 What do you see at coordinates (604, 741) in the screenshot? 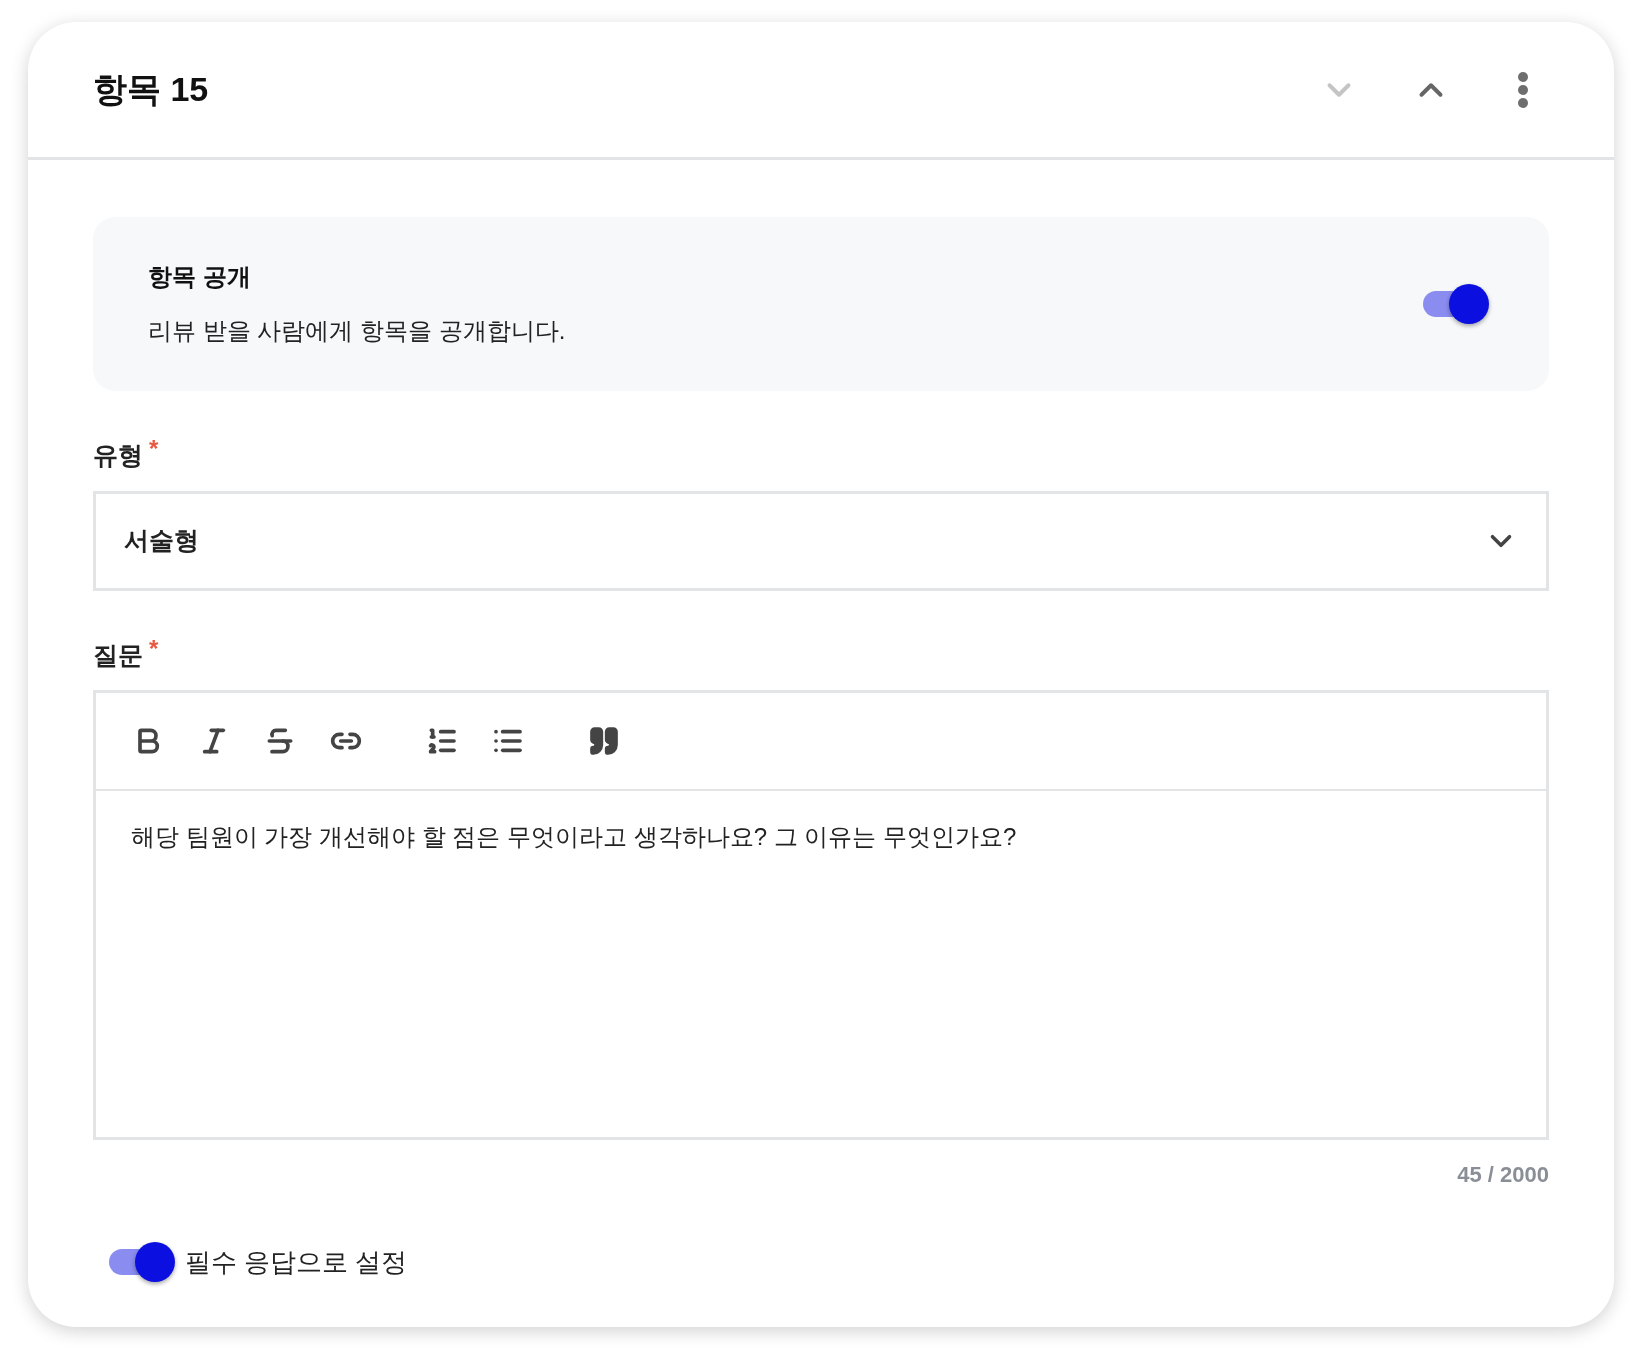
I see `quote-icon` at bounding box center [604, 741].